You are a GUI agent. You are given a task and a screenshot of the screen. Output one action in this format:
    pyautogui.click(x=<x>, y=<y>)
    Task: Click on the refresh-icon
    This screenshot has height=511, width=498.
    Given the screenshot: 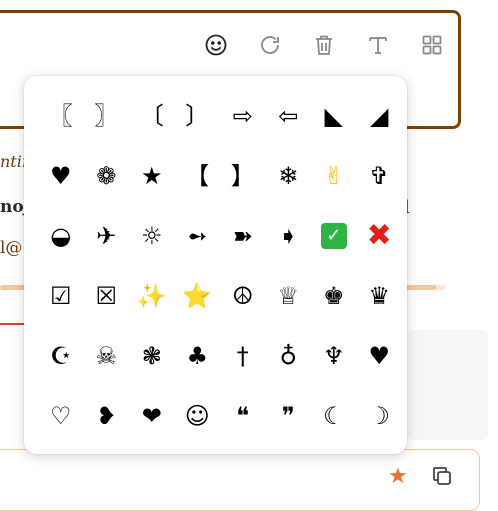 What is the action you would take?
    pyautogui.click(x=270, y=45)
    